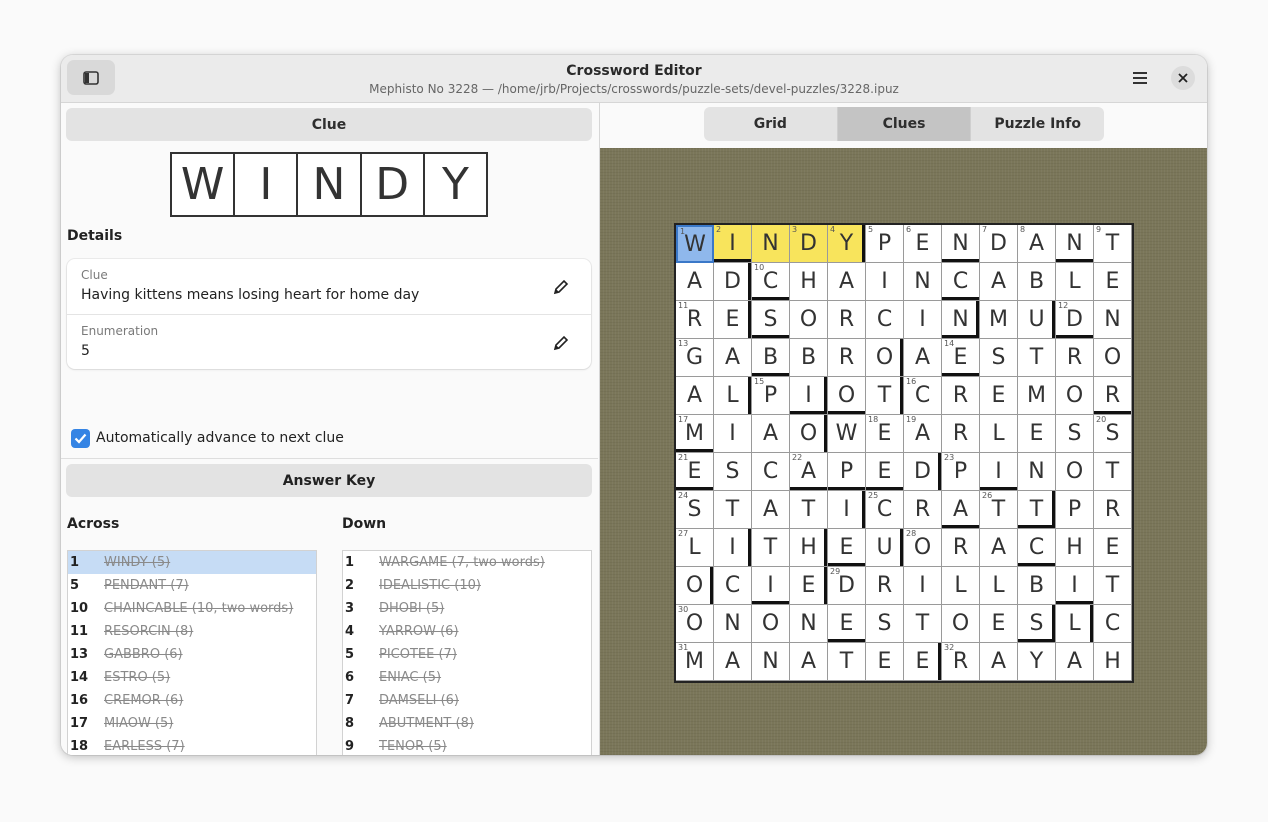 This screenshot has width=1268, height=822. Describe the element at coordinates (192, 723) in the screenshot. I see `clue-list-item: 17 MIAOW (5)` at that location.